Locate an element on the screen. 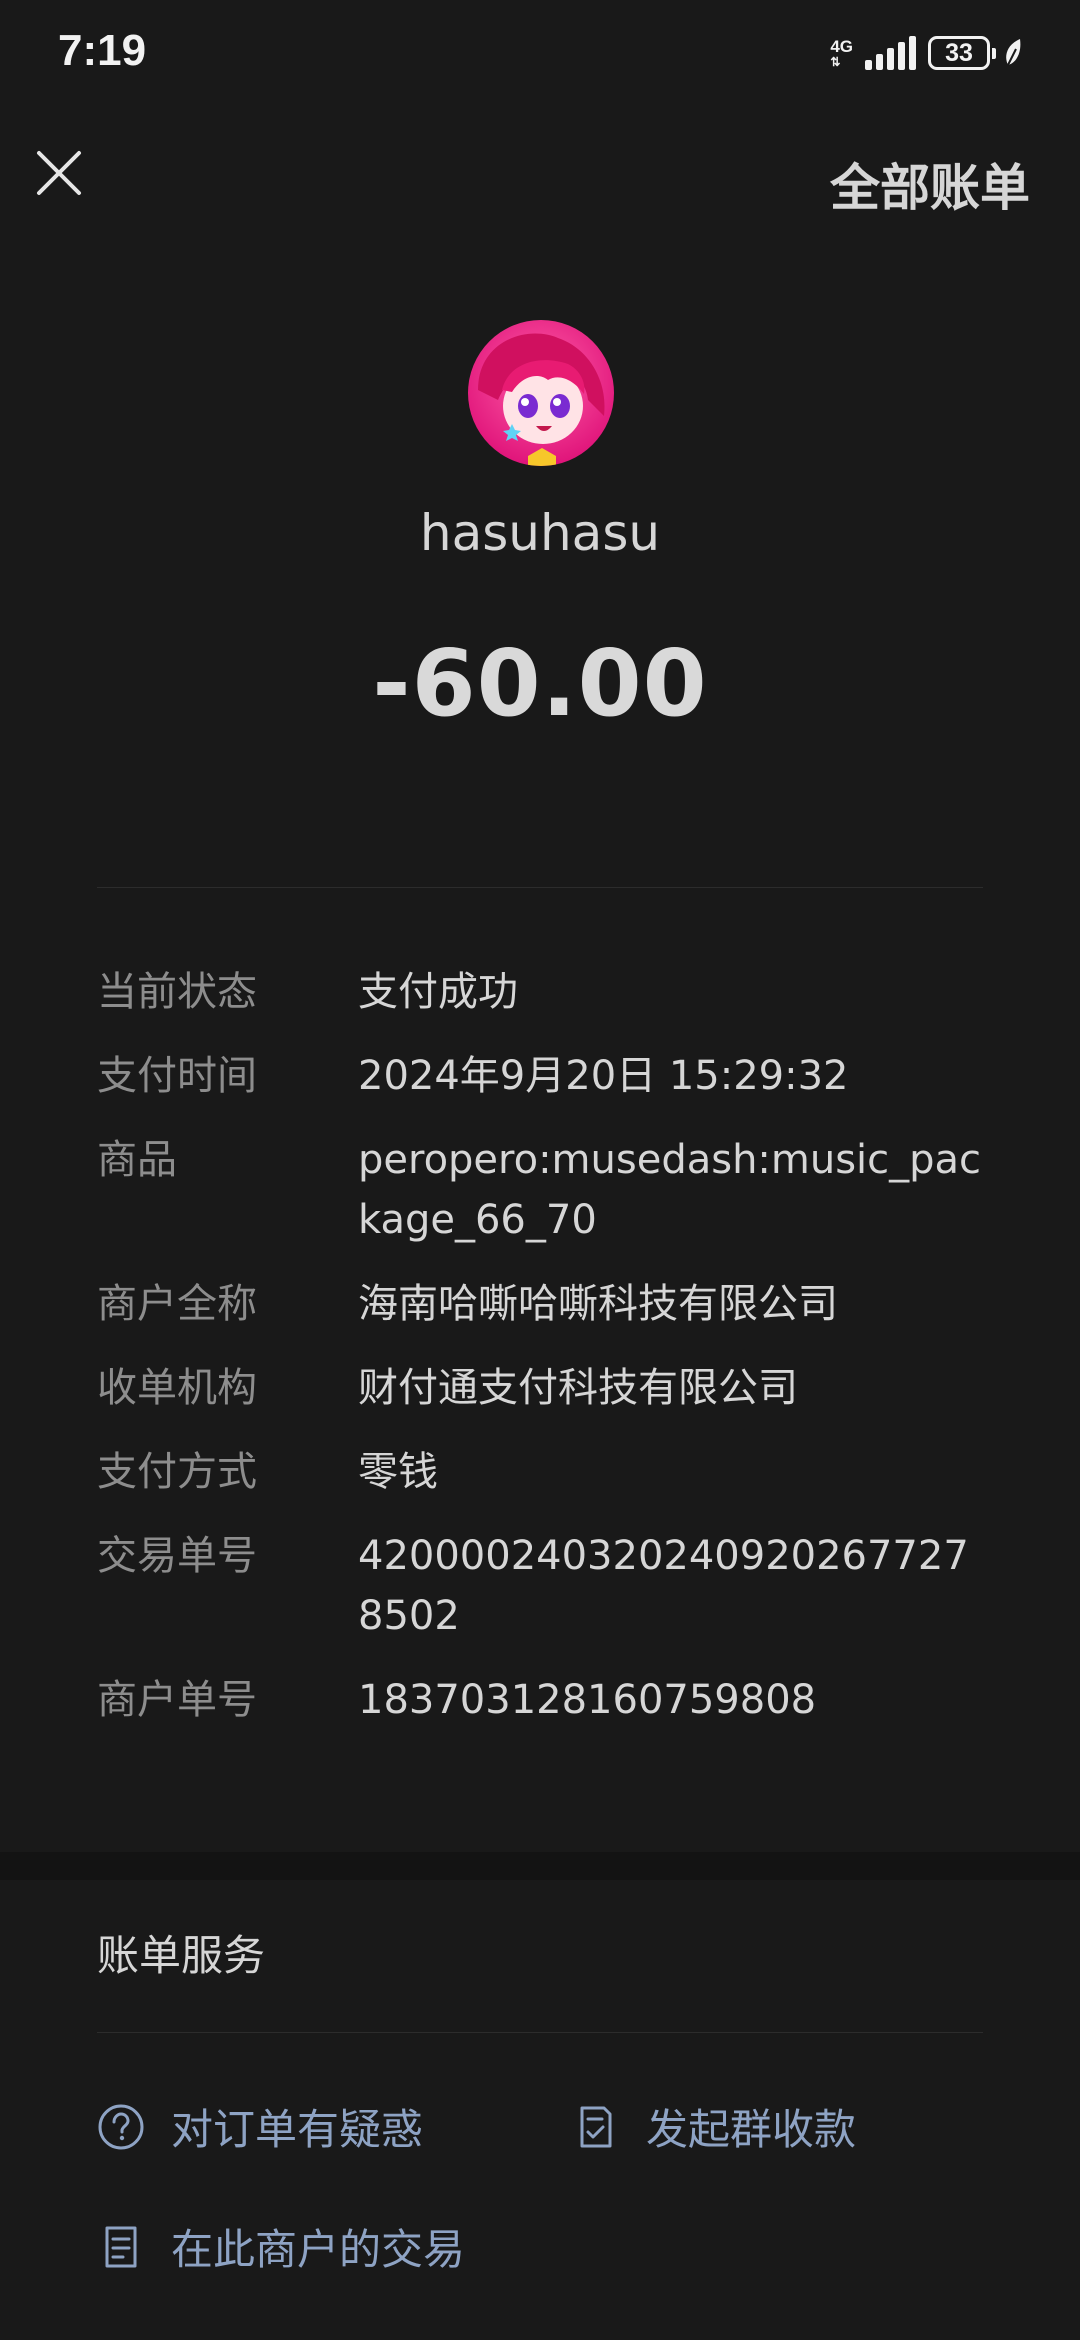  battery-icon: 33 is located at coordinates (962, 53).